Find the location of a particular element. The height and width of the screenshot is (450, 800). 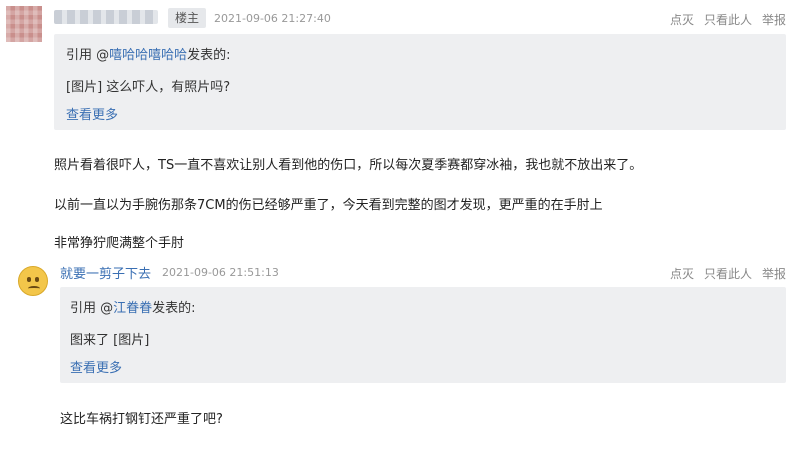

avatar-mouth is located at coordinates (34, 288).